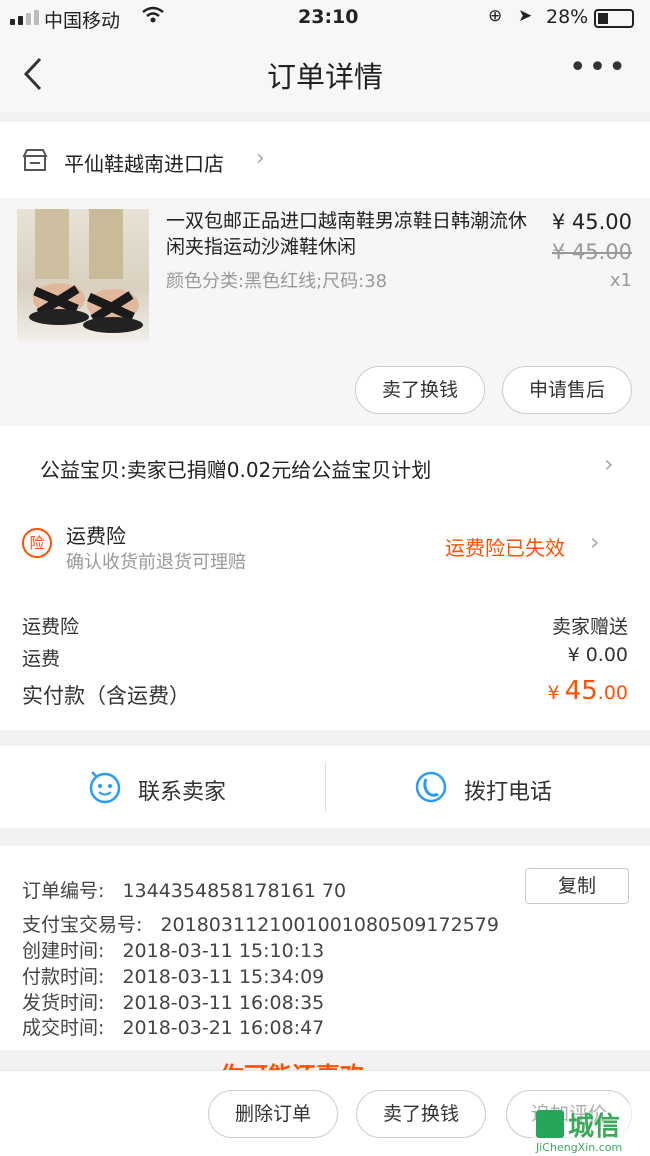  I want to click on alipay-number-row: 支付宝交易号: 2018031121001001080509172579, so click(260, 923).